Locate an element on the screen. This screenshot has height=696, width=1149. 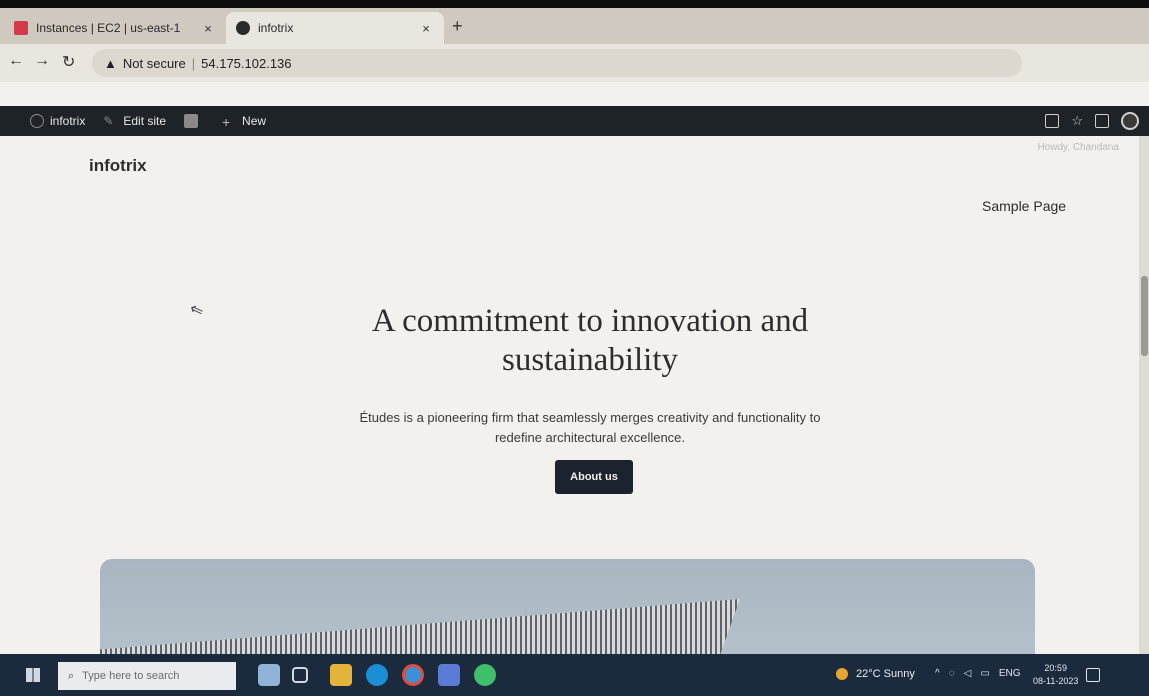
clock-time: 20:59 is located at coordinates (1055, 668).